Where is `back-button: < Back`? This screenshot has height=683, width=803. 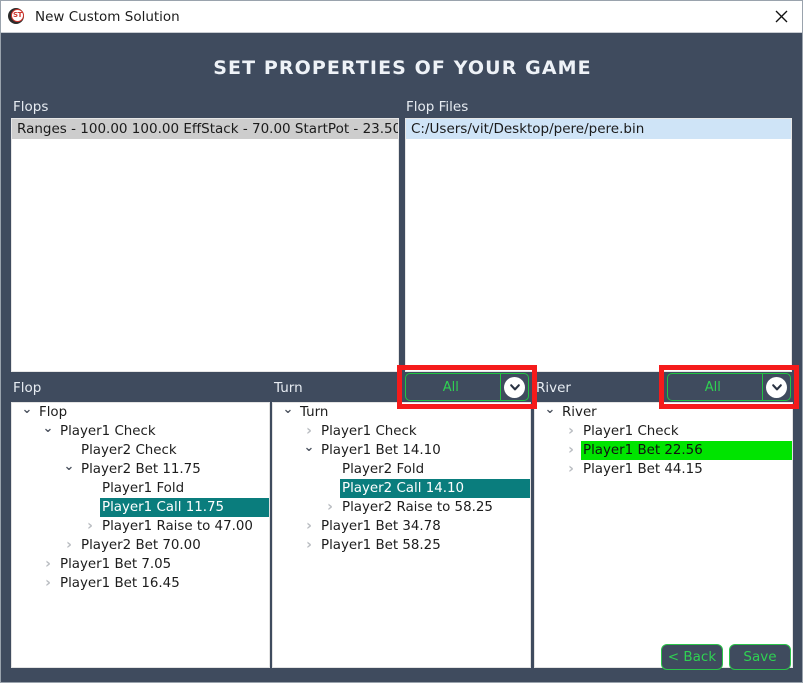 back-button: < Back is located at coordinates (692, 657).